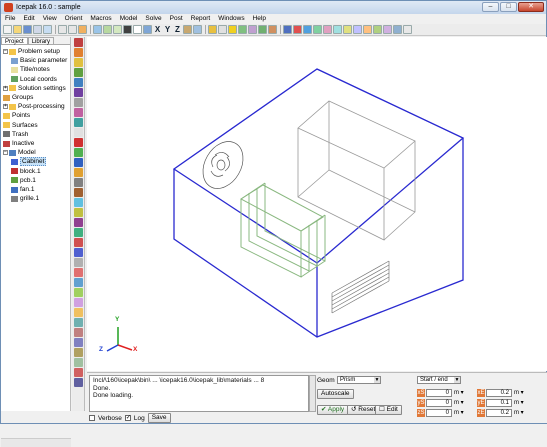 The width and height of the screenshot is (547, 447). What do you see at coordinates (367, 29) in the screenshot?
I see `optimize-icon` at bounding box center [367, 29].